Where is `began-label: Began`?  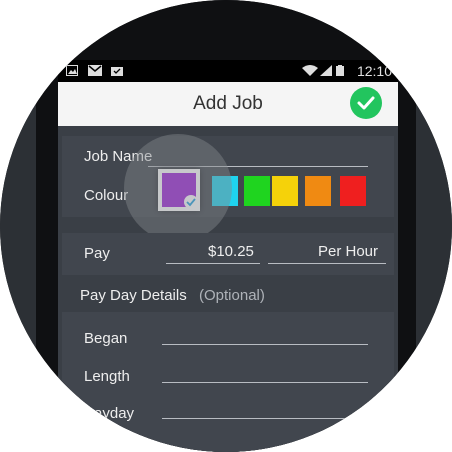 began-label: Began is located at coordinates (106, 338).